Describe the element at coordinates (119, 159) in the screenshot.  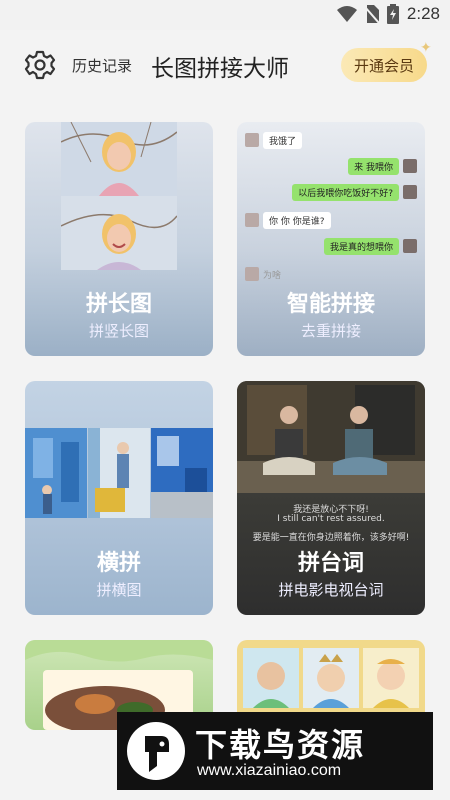
I see `preview-photo-top` at that location.